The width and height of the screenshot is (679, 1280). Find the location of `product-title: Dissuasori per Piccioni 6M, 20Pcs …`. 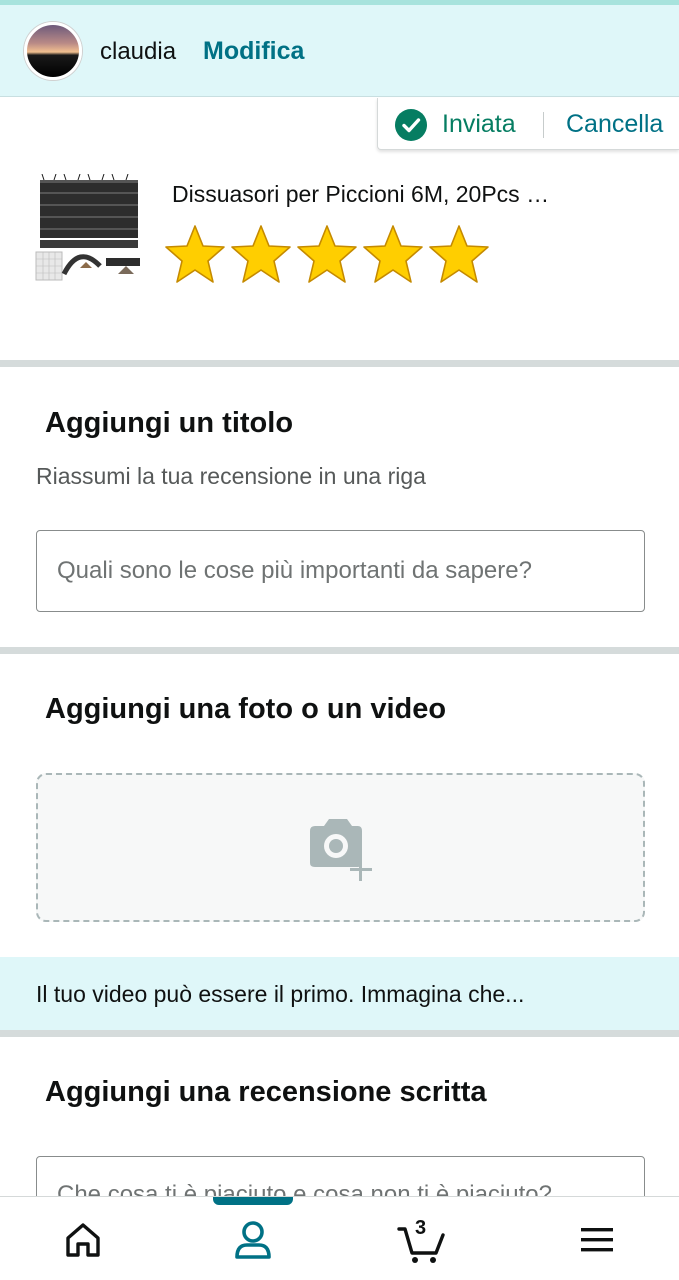

product-title: Dissuasori per Piccioni 6M, 20Pcs … is located at coordinates (361, 194).